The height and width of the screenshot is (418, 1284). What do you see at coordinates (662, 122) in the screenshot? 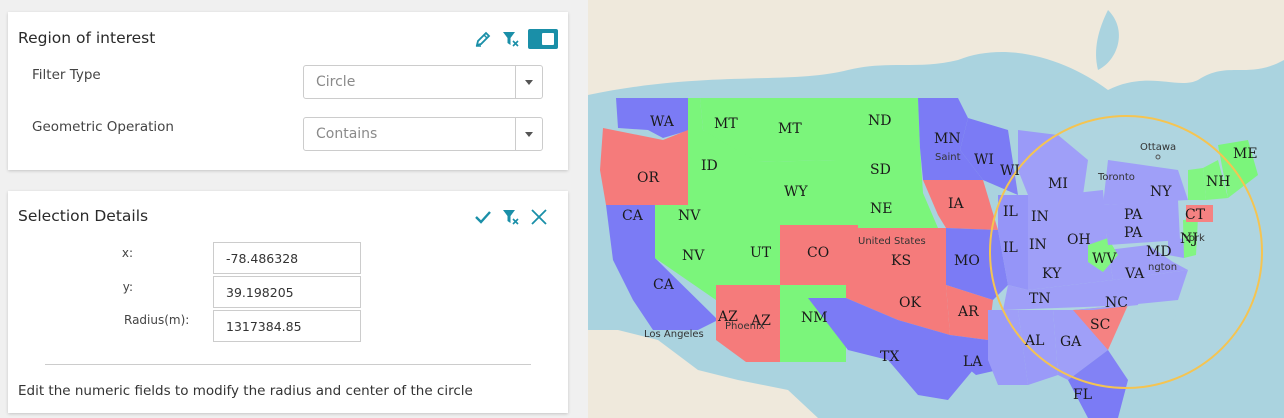
I see `label-wa: WA` at bounding box center [662, 122].